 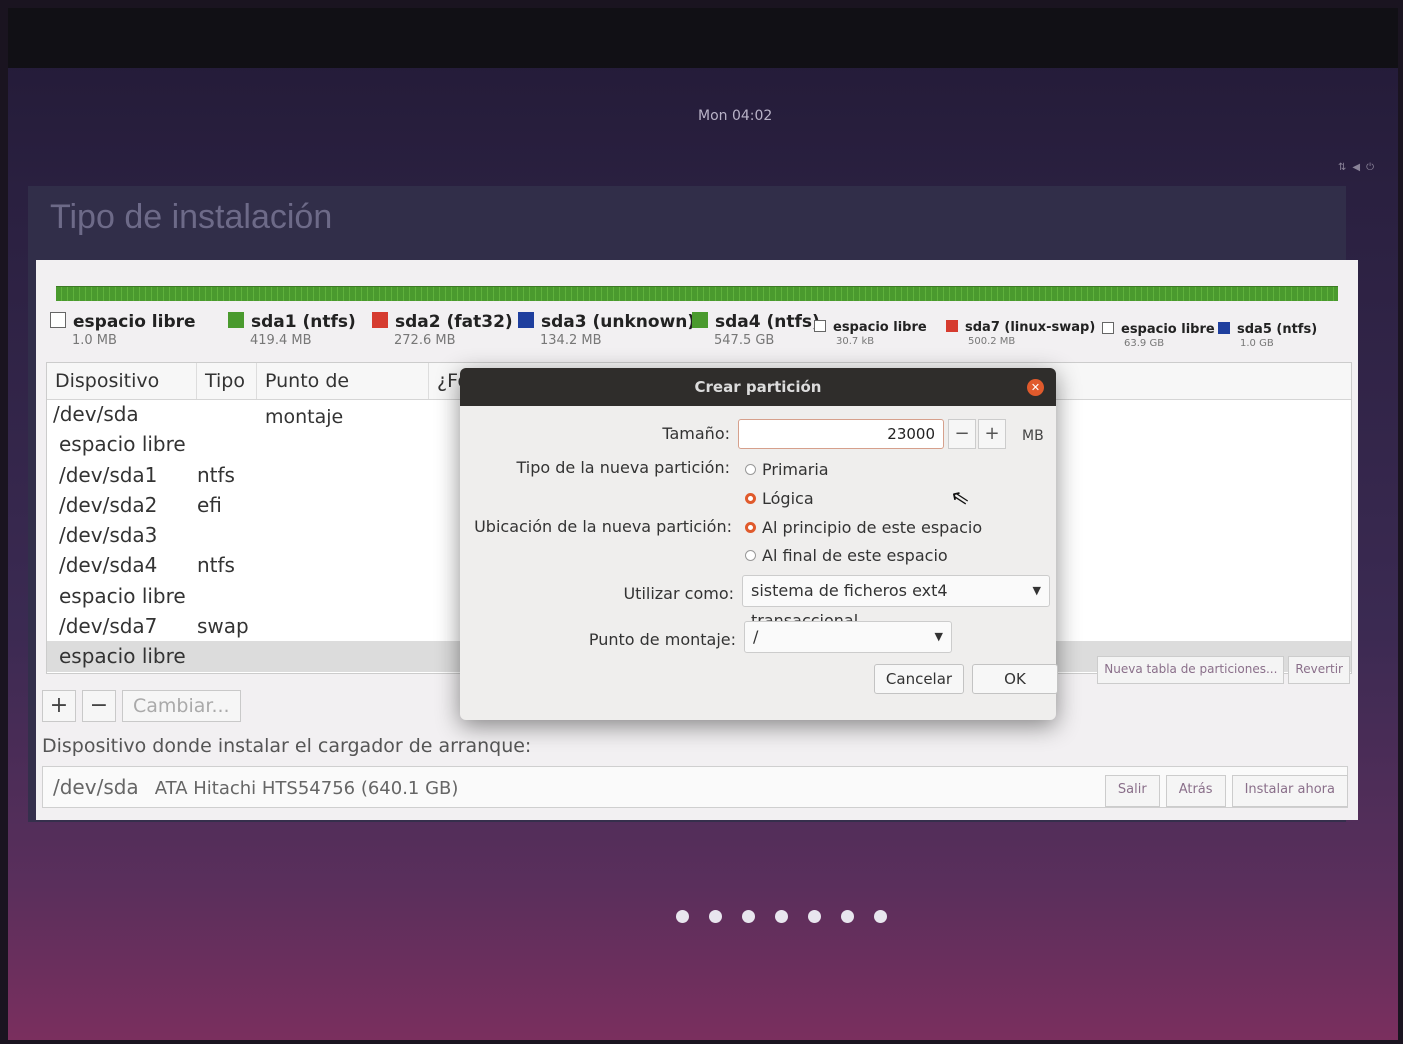 I want to click on cancel-button: Cancelar, so click(x=919, y=679).